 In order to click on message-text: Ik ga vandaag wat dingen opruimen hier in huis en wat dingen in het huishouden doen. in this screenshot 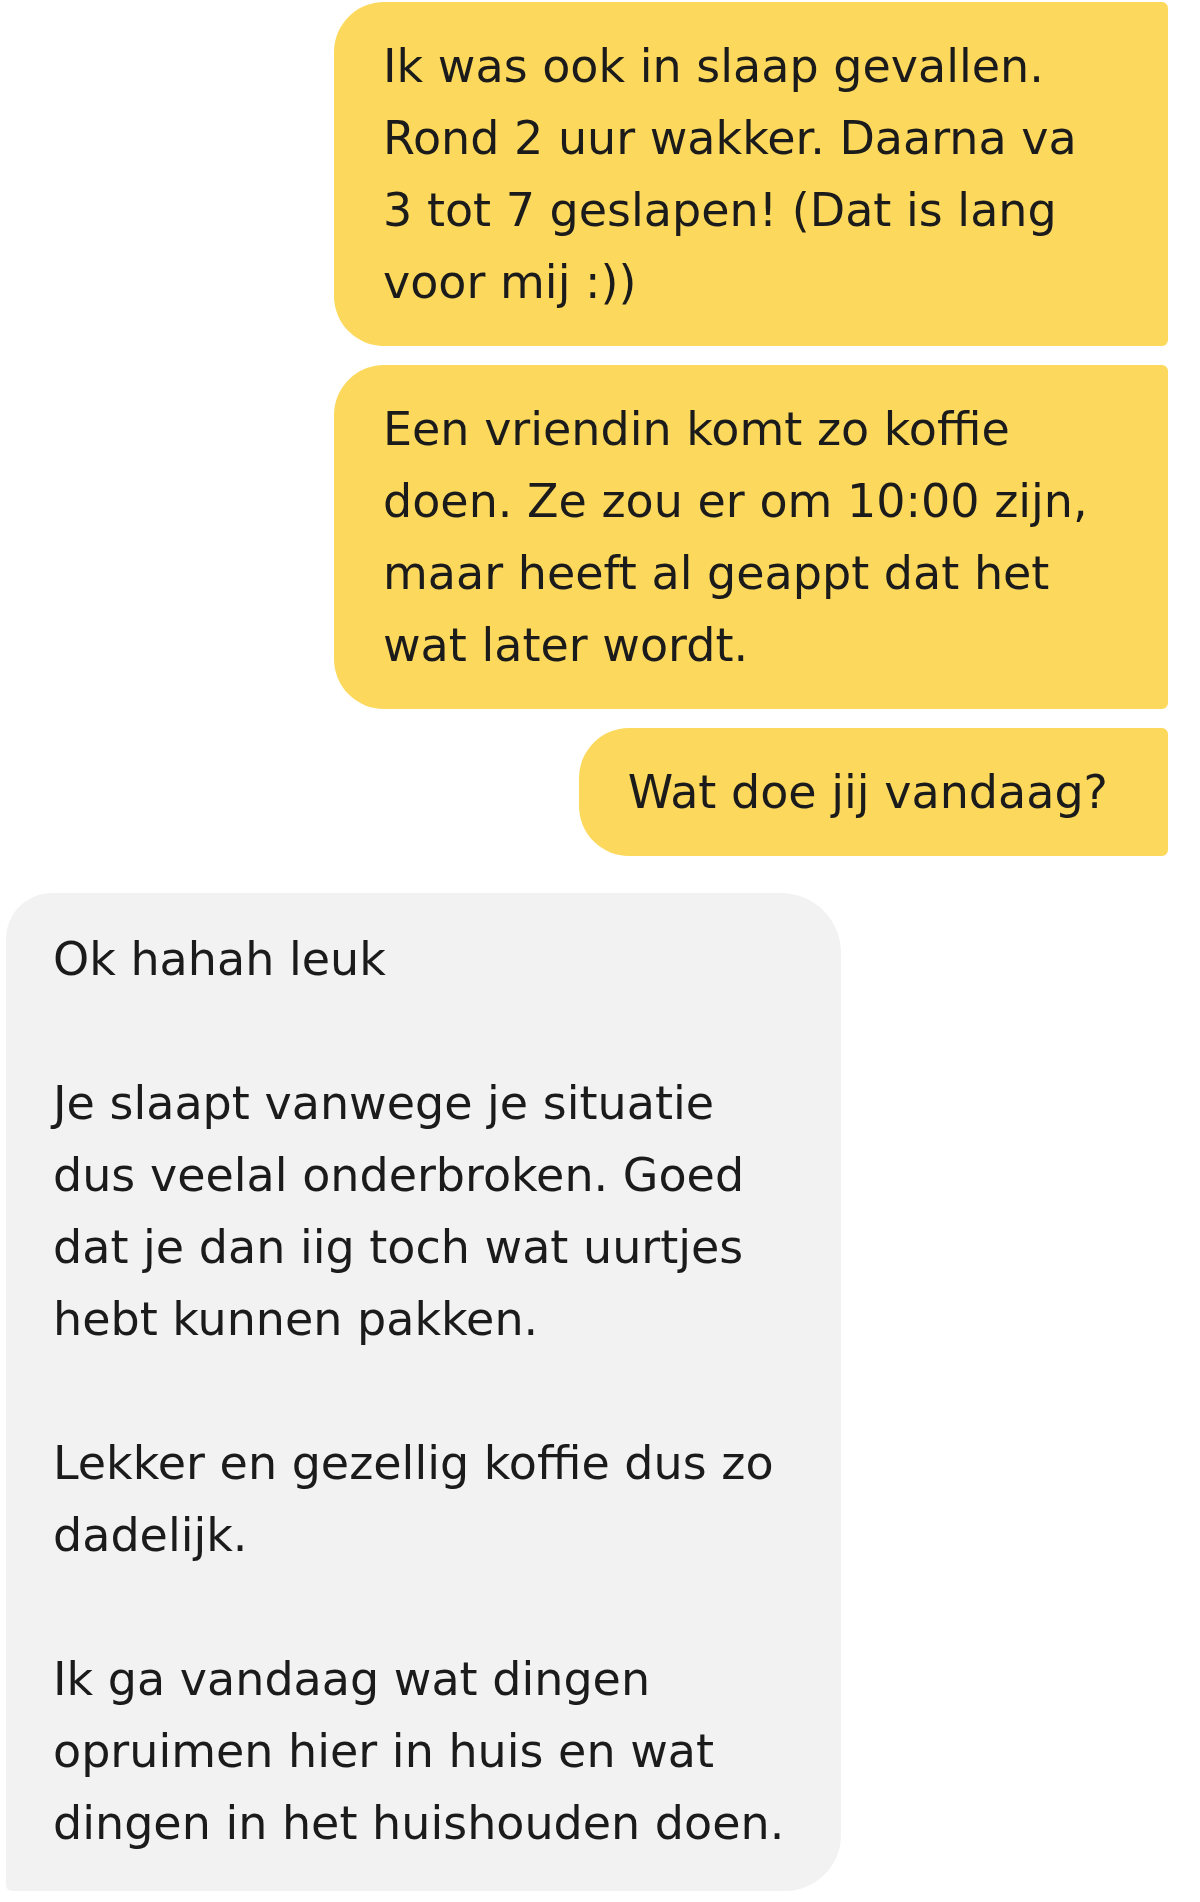, I will do `click(419, 1751)`.